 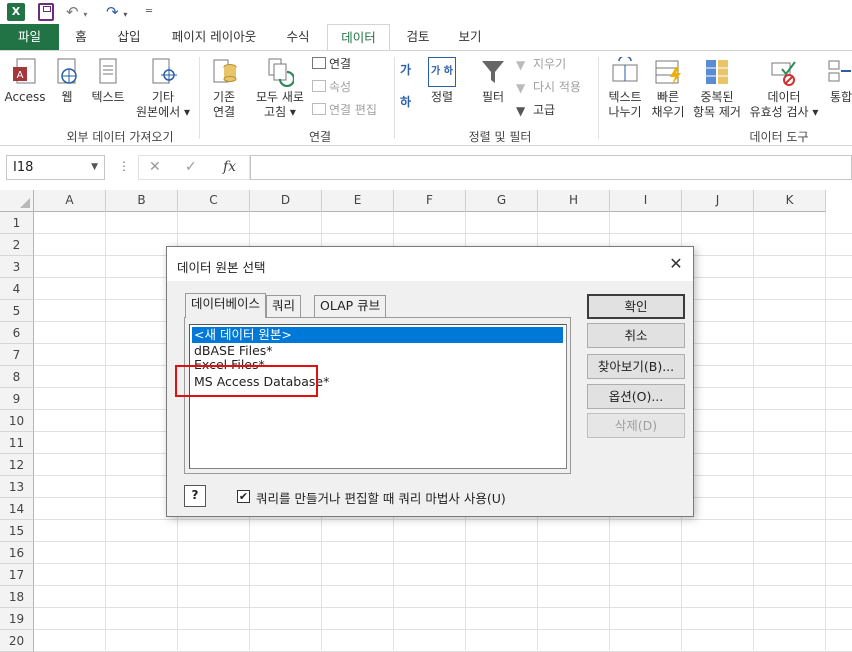 What do you see at coordinates (17, 465) in the screenshot?
I see `row-header: 12` at bounding box center [17, 465].